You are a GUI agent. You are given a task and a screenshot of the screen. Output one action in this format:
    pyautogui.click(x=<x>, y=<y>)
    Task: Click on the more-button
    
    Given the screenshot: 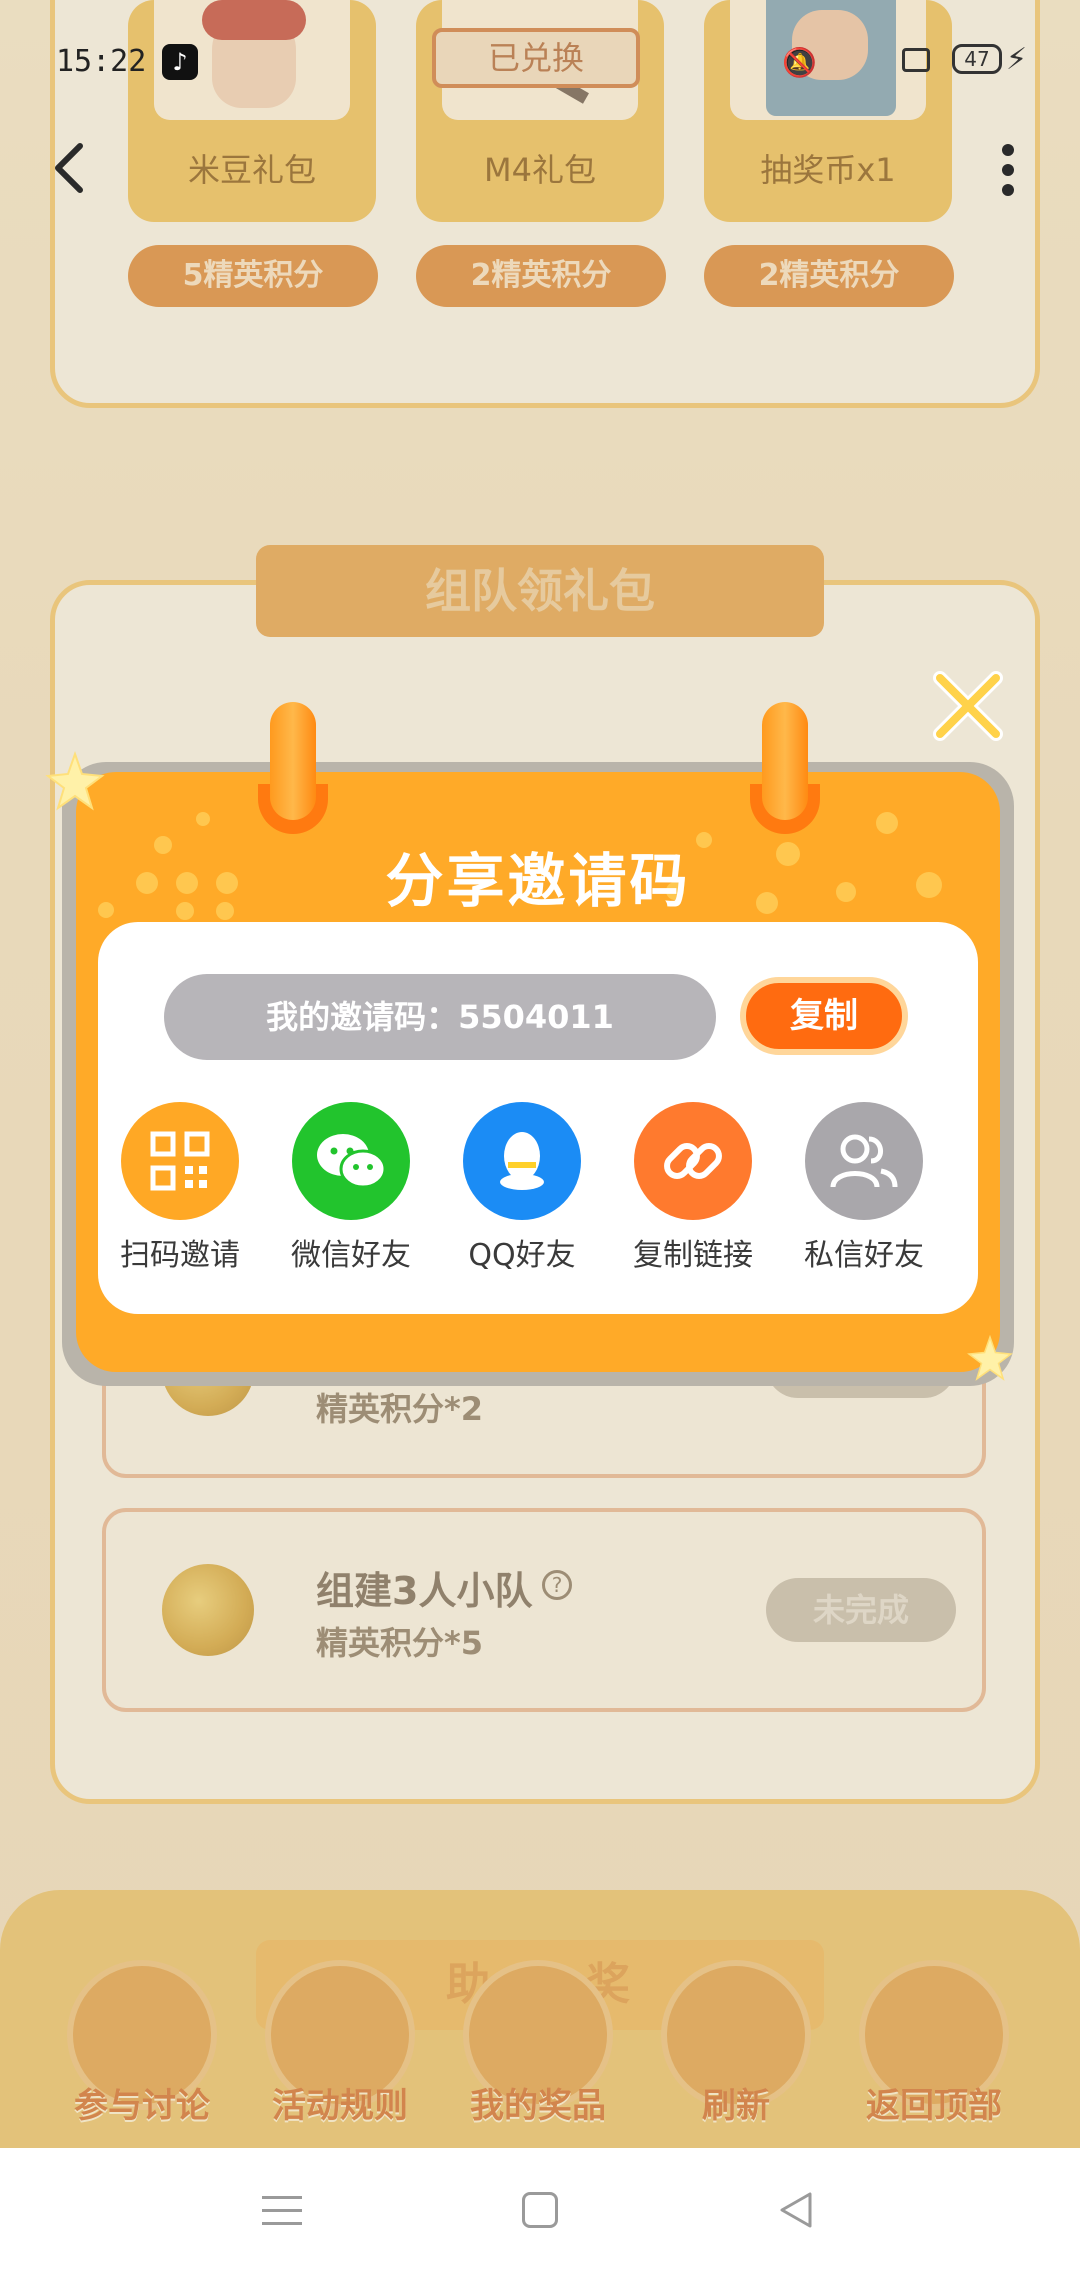 What is the action you would take?
    pyautogui.click(x=1008, y=170)
    